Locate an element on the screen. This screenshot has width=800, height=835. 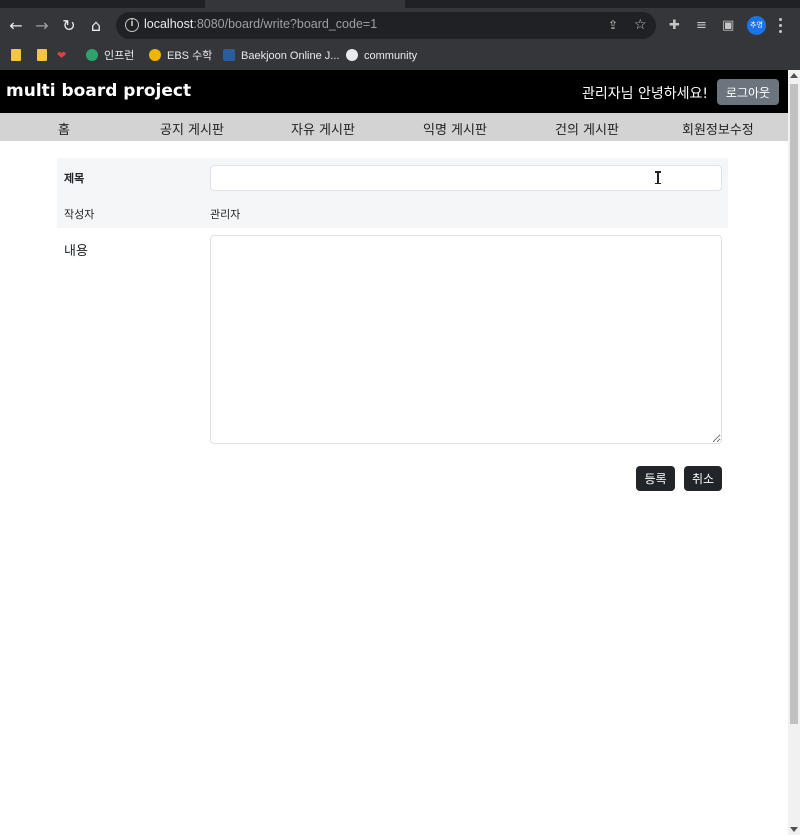
bookmark-ebs: EBS 수학 is located at coordinates (180, 56).